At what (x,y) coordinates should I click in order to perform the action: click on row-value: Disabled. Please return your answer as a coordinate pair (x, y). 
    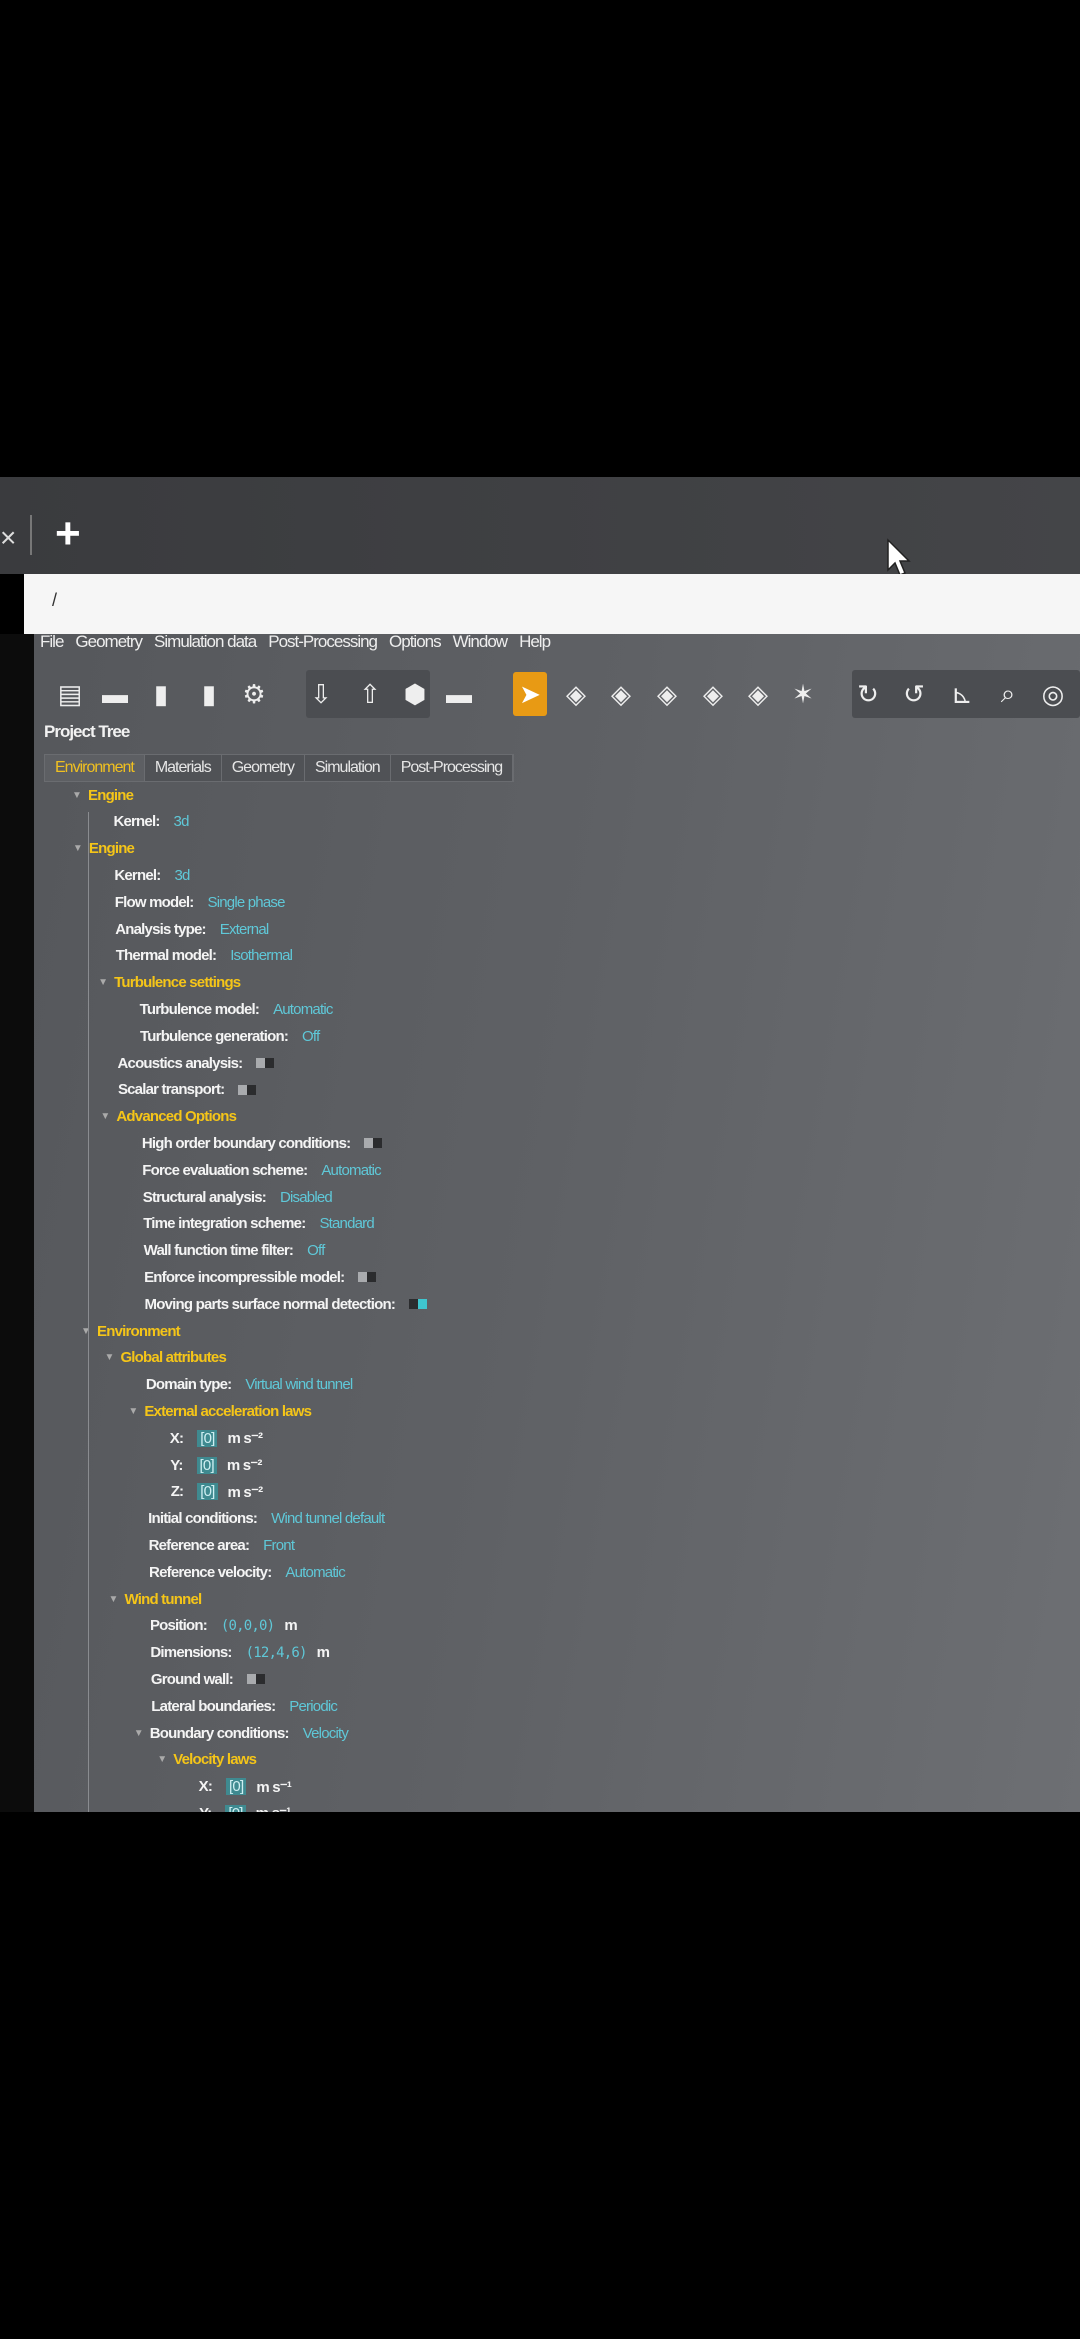
    Looking at the image, I should click on (306, 1197).